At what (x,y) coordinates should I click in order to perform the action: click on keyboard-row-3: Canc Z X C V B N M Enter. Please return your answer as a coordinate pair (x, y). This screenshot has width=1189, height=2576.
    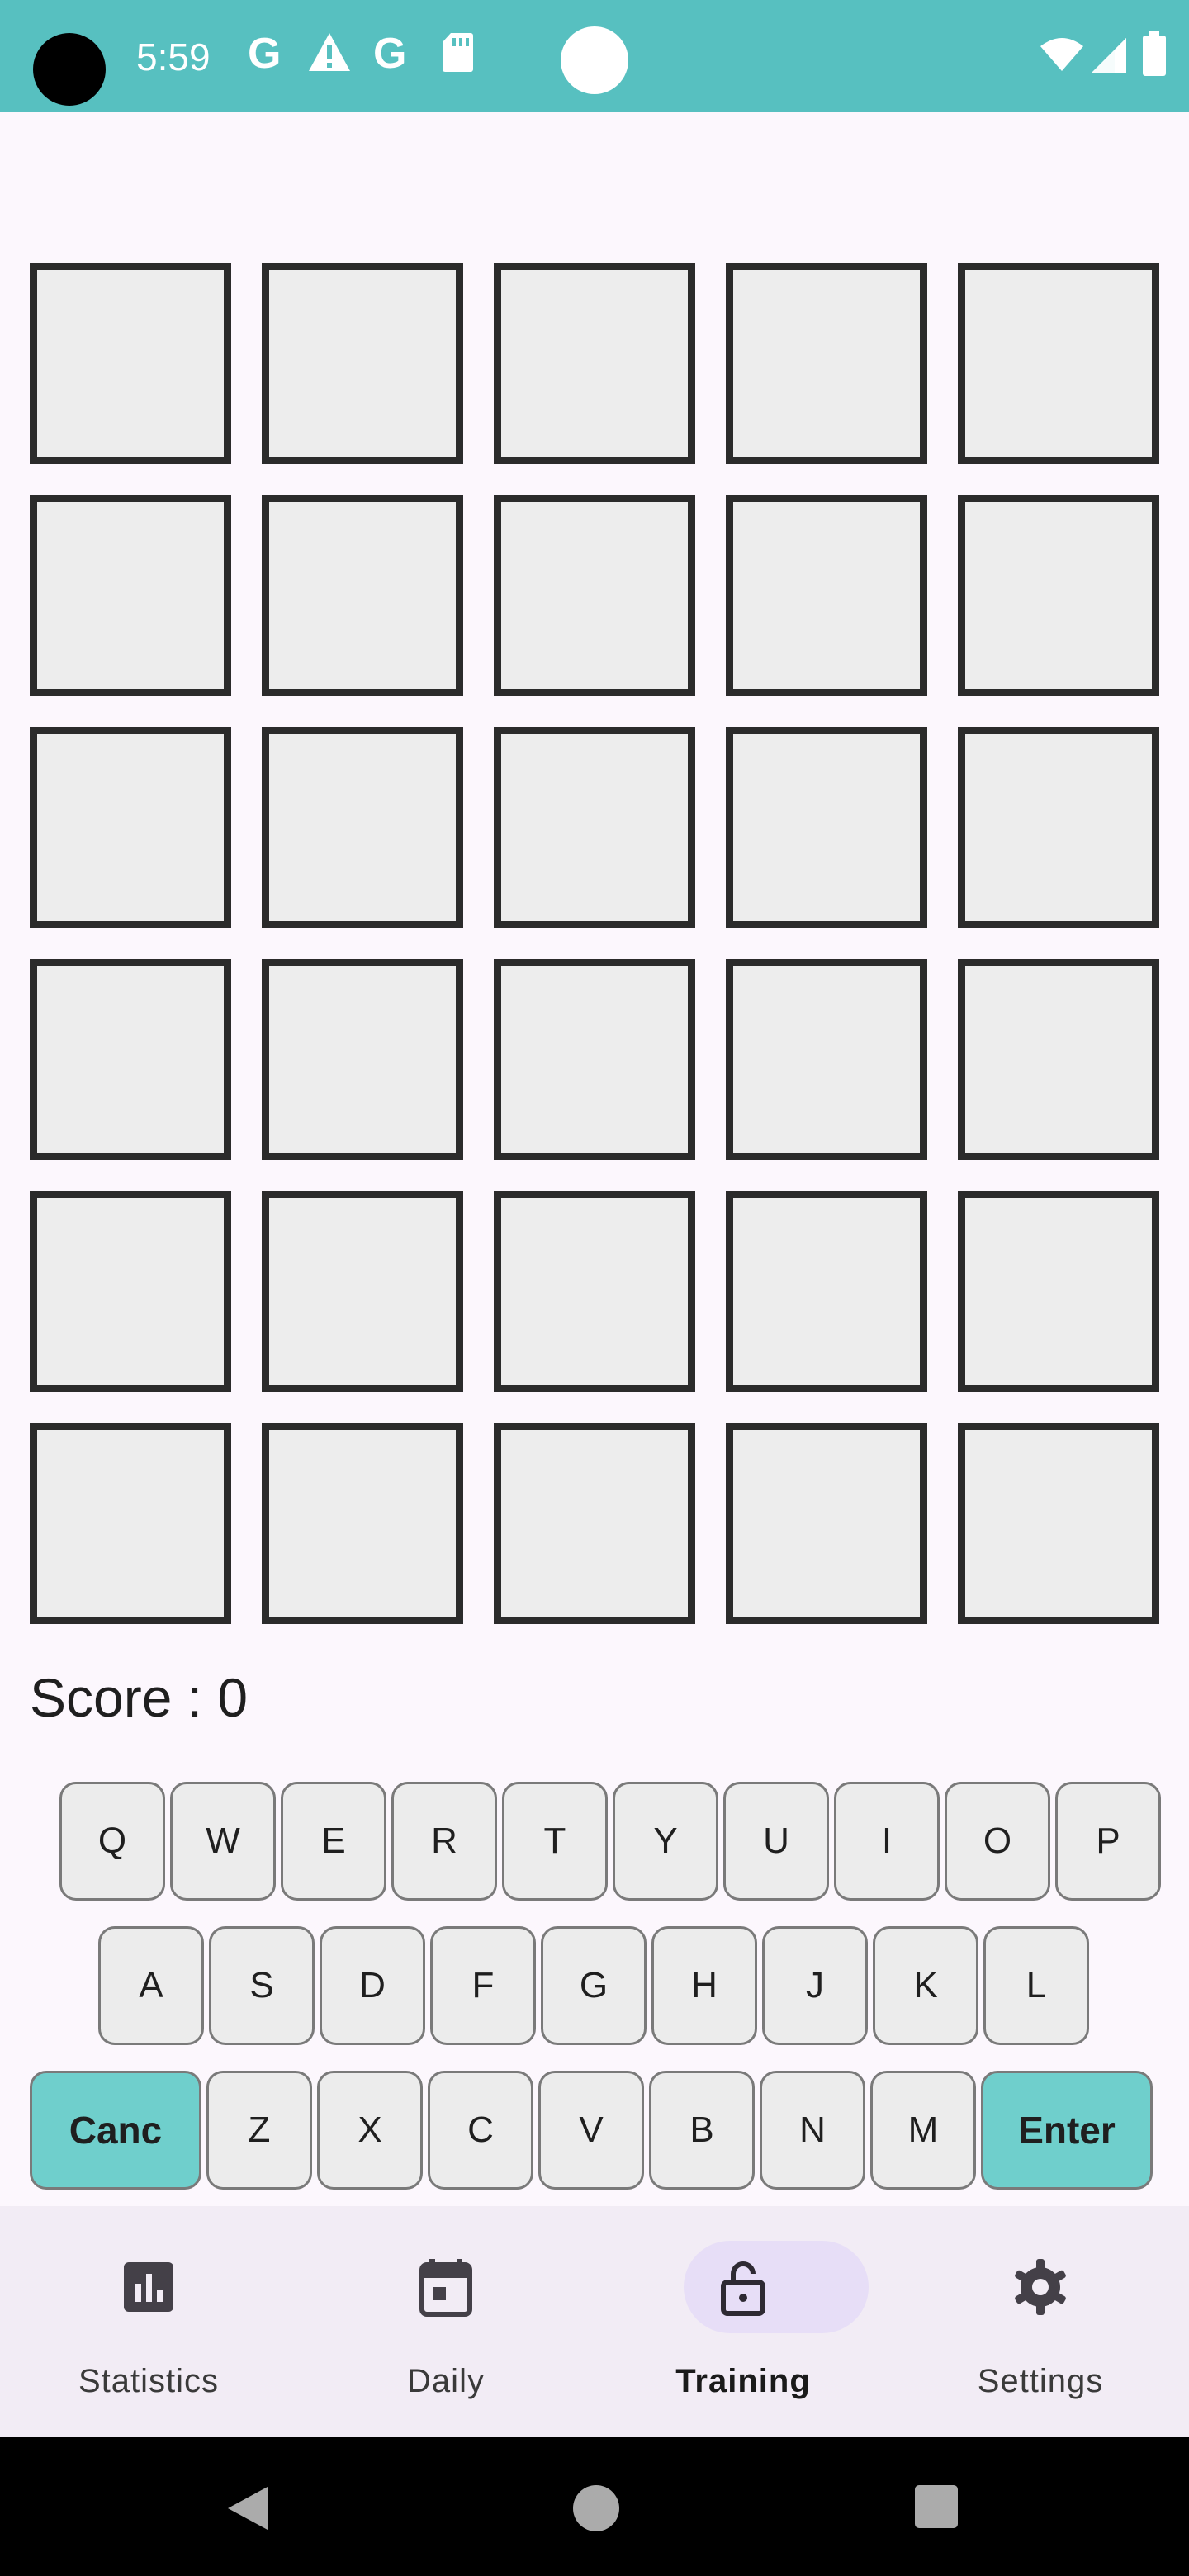
    Looking at the image, I should click on (591, 2130).